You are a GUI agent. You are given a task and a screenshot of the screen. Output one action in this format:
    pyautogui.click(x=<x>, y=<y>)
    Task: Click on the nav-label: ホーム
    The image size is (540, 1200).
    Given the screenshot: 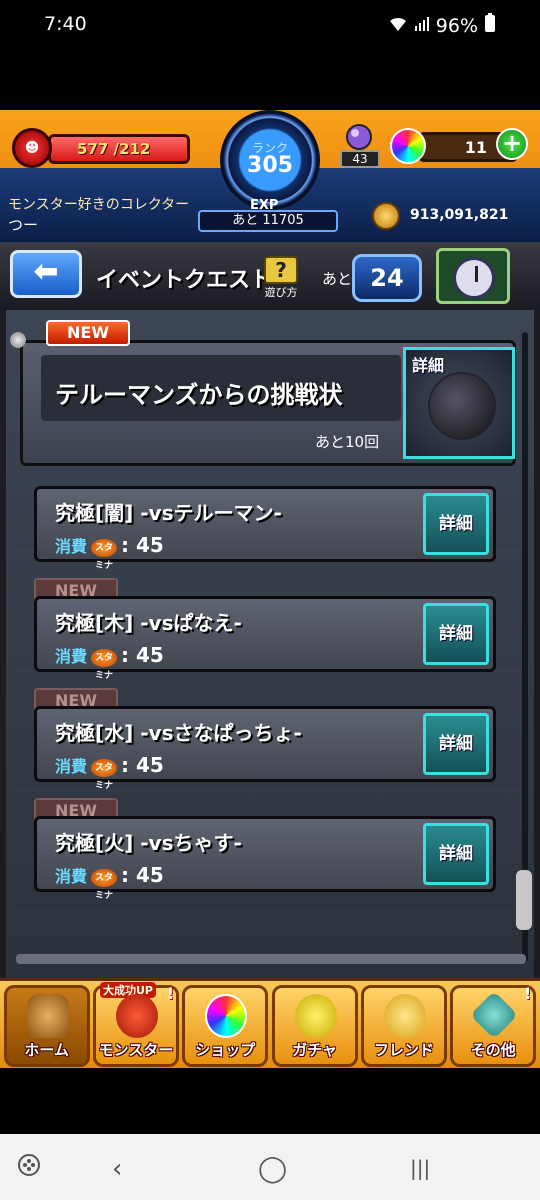 What is the action you would take?
    pyautogui.click(x=46, y=1050)
    